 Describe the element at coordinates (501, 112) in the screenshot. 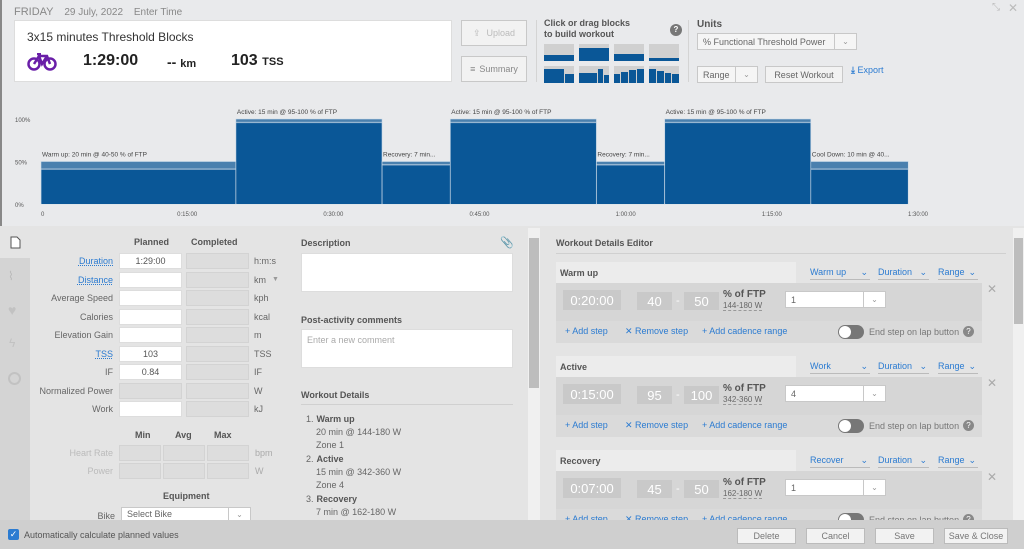

I see `step-label: Active: 15 min @ 95-100 % of FTP` at that location.